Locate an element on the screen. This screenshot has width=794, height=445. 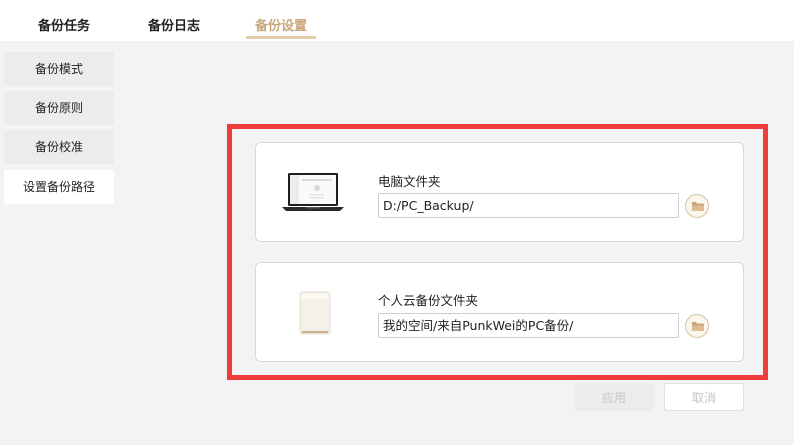
sidebar-item-backup-mode: 备份模式 is located at coordinates (59, 69).